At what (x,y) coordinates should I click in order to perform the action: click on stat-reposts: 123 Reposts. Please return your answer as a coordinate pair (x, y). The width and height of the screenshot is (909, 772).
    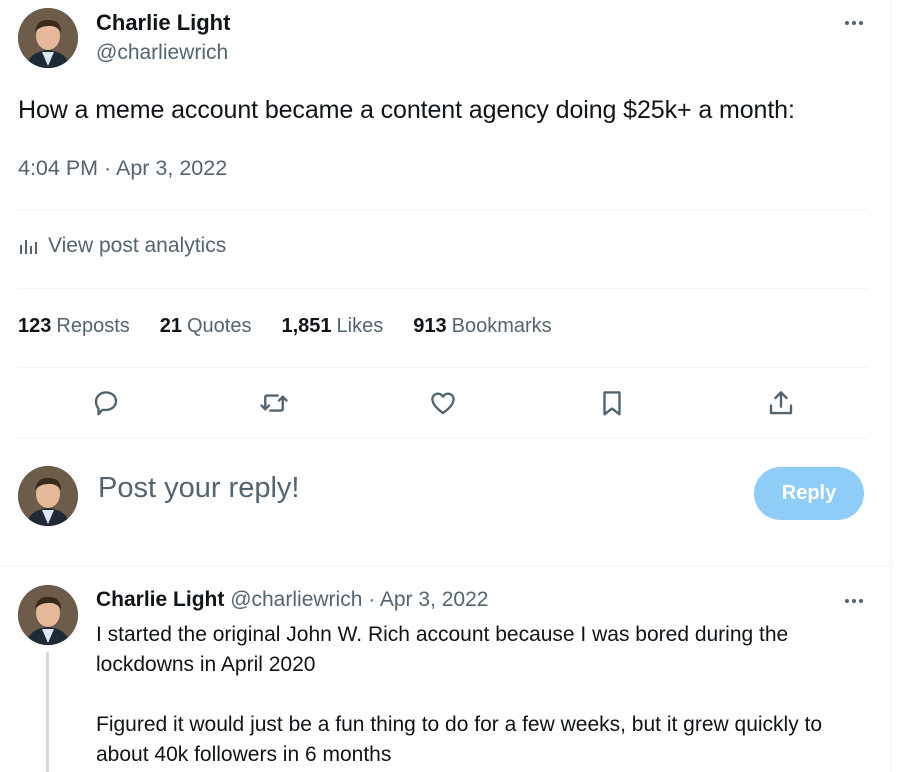
    Looking at the image, I should click on (74, 326).